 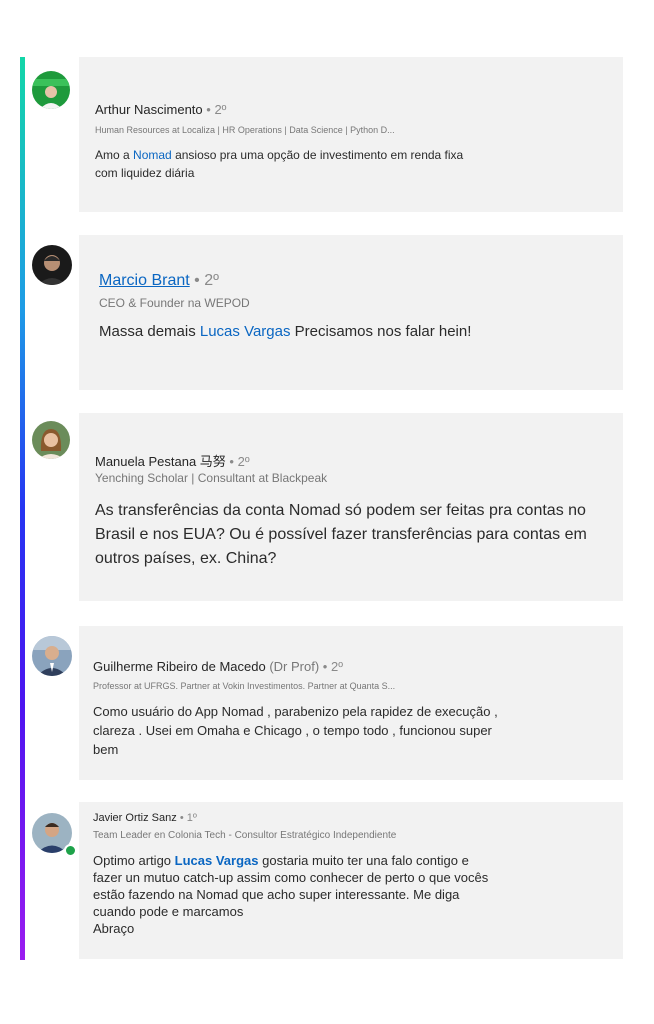 I want to click on author-line: Javier Ortiz Sanz • 1º, so click(x=145, y=818).